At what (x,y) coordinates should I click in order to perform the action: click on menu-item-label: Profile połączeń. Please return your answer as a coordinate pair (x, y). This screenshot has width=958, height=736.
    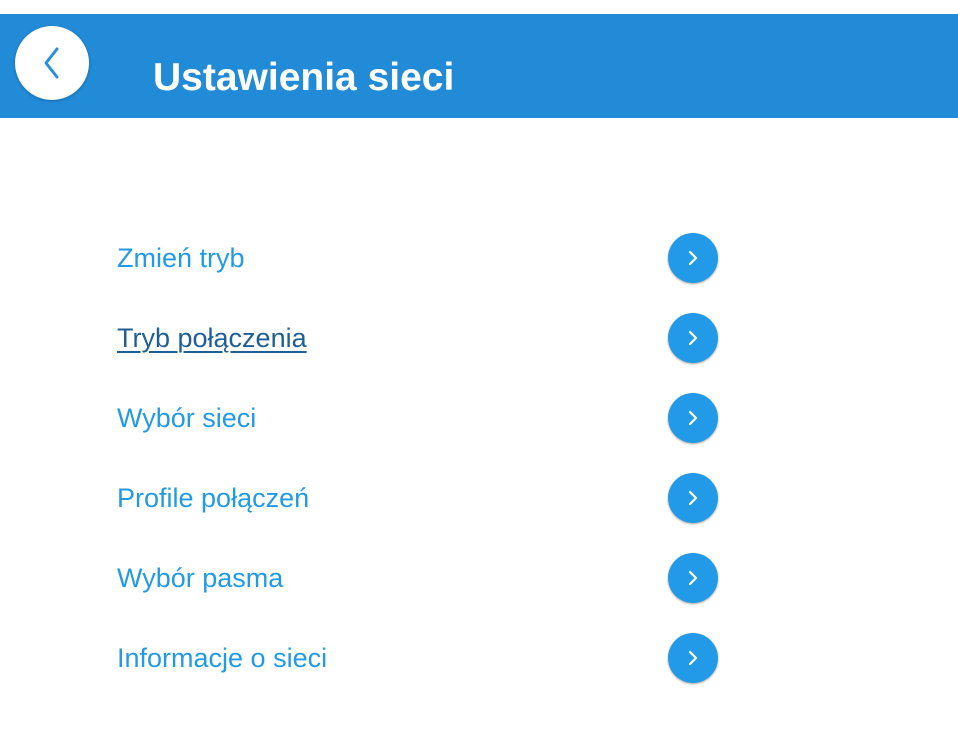
    Looking at the image, I should click on (213, 498).